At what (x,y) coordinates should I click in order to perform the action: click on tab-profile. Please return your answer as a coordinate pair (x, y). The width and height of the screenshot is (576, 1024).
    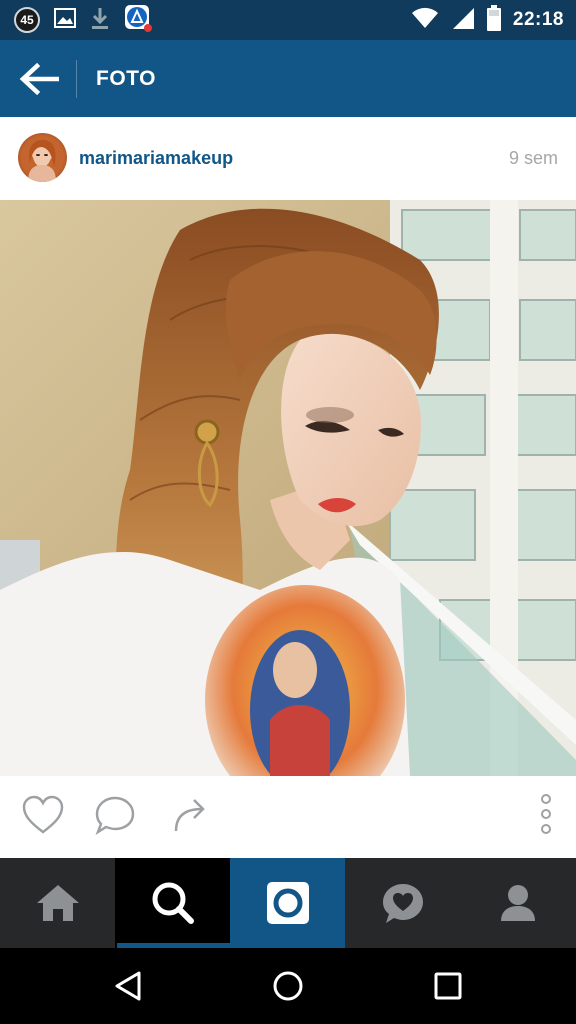
    Looking at the image, I should click on (517, 903).